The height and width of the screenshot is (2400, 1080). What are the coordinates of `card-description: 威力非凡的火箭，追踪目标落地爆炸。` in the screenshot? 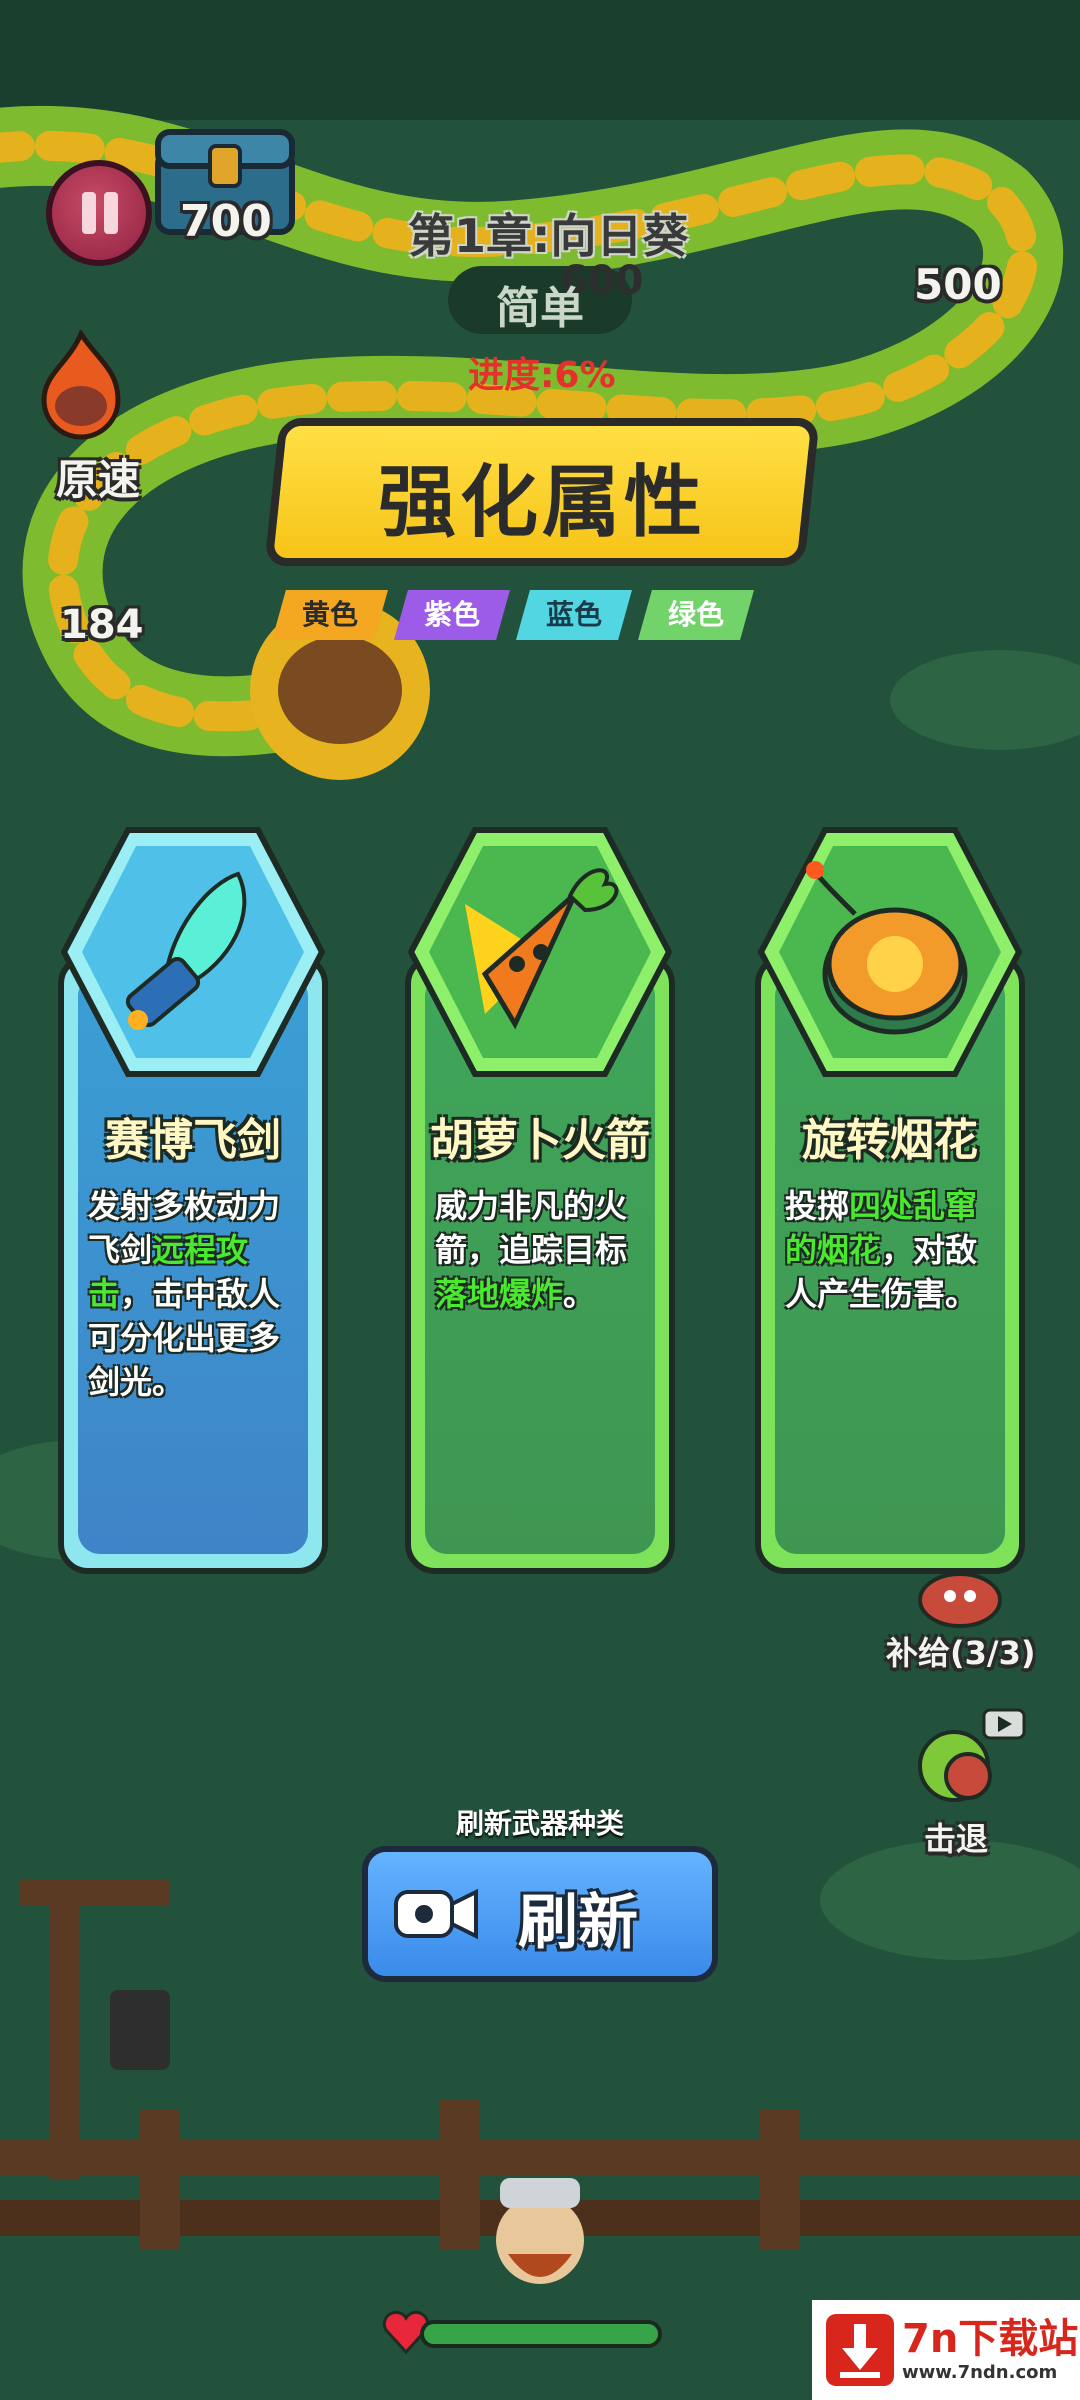 It's located at (531, 1250).